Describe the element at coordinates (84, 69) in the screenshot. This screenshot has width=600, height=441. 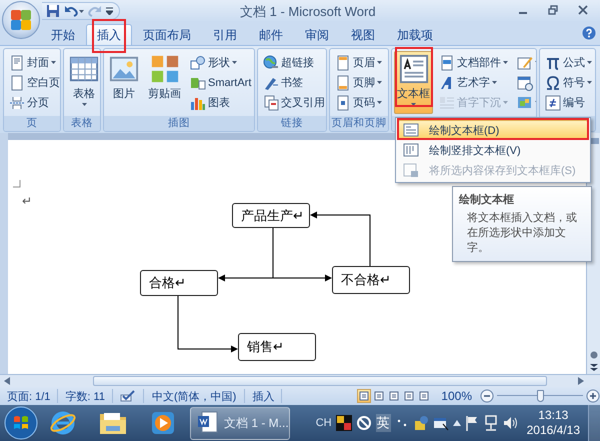
I see `table-icon` at that location.